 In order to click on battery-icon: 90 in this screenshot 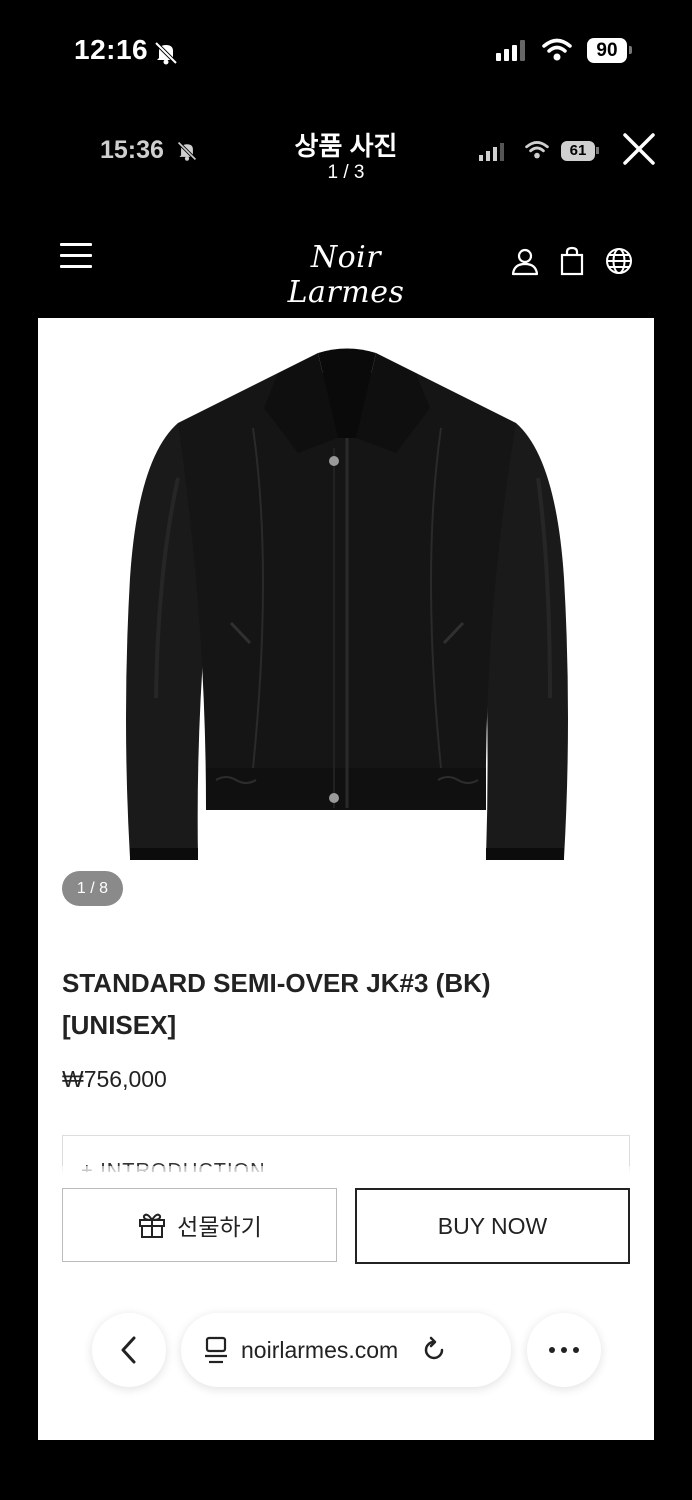, I will do `click(607, 50)`.